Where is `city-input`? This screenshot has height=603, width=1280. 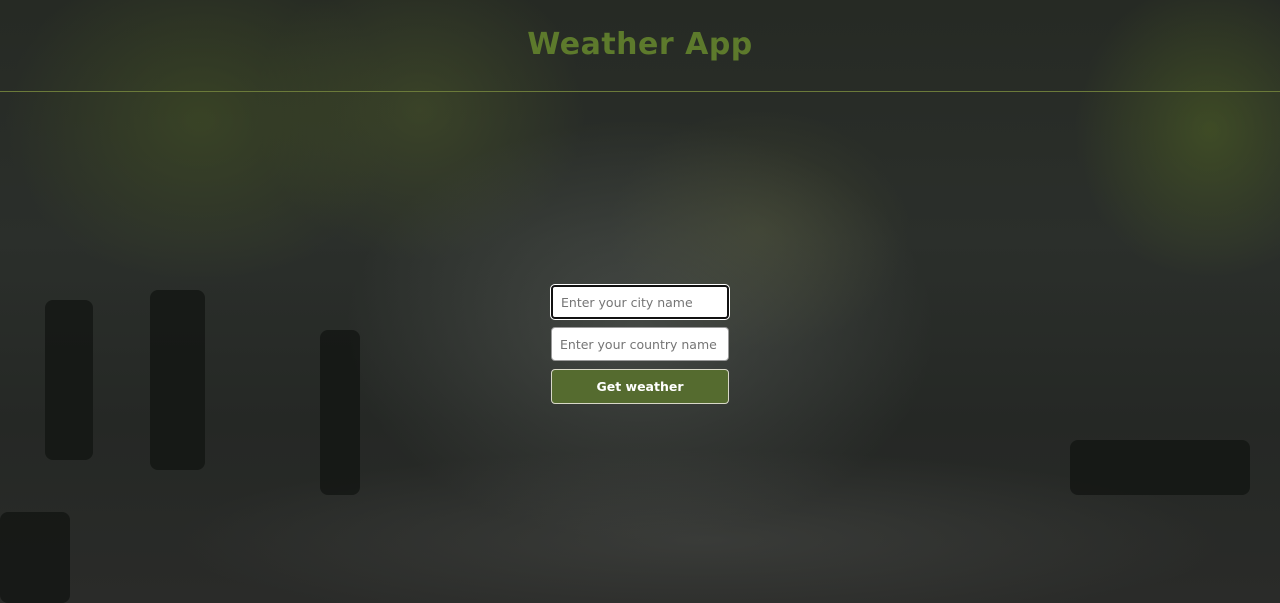 city-input is located at coordinates (640, 302).